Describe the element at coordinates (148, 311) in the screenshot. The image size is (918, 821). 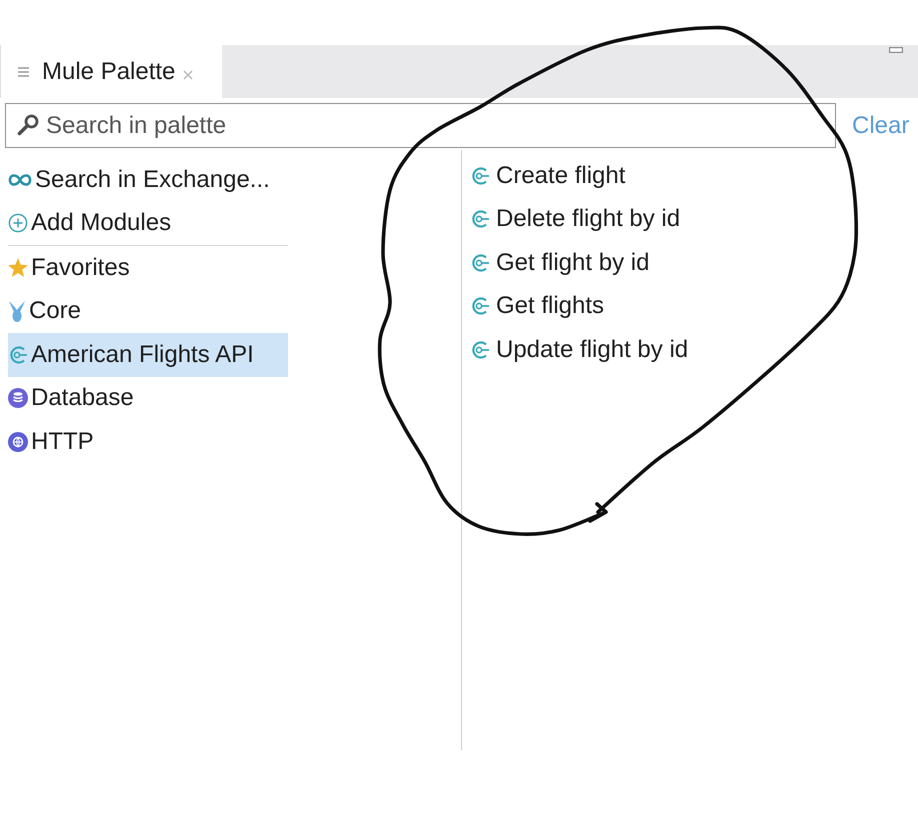
I see `module-item: Core` at that location.